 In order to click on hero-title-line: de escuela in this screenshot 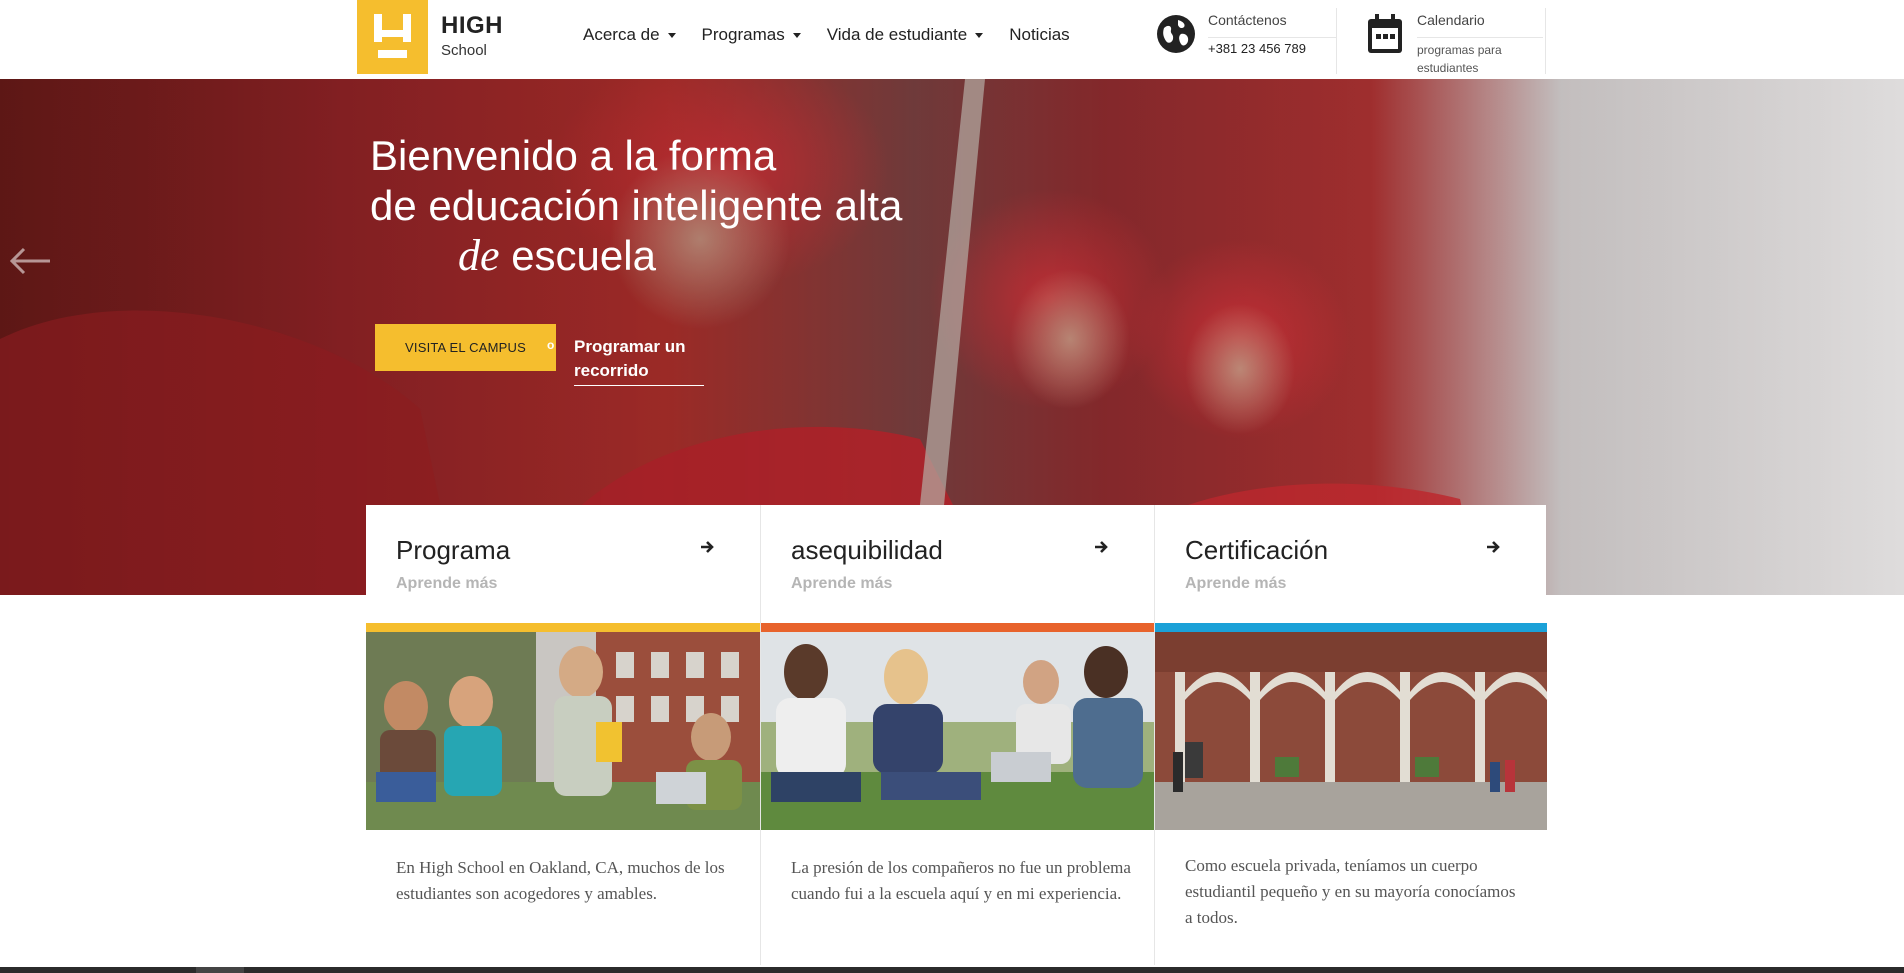, I will do `click(680, 256)`.